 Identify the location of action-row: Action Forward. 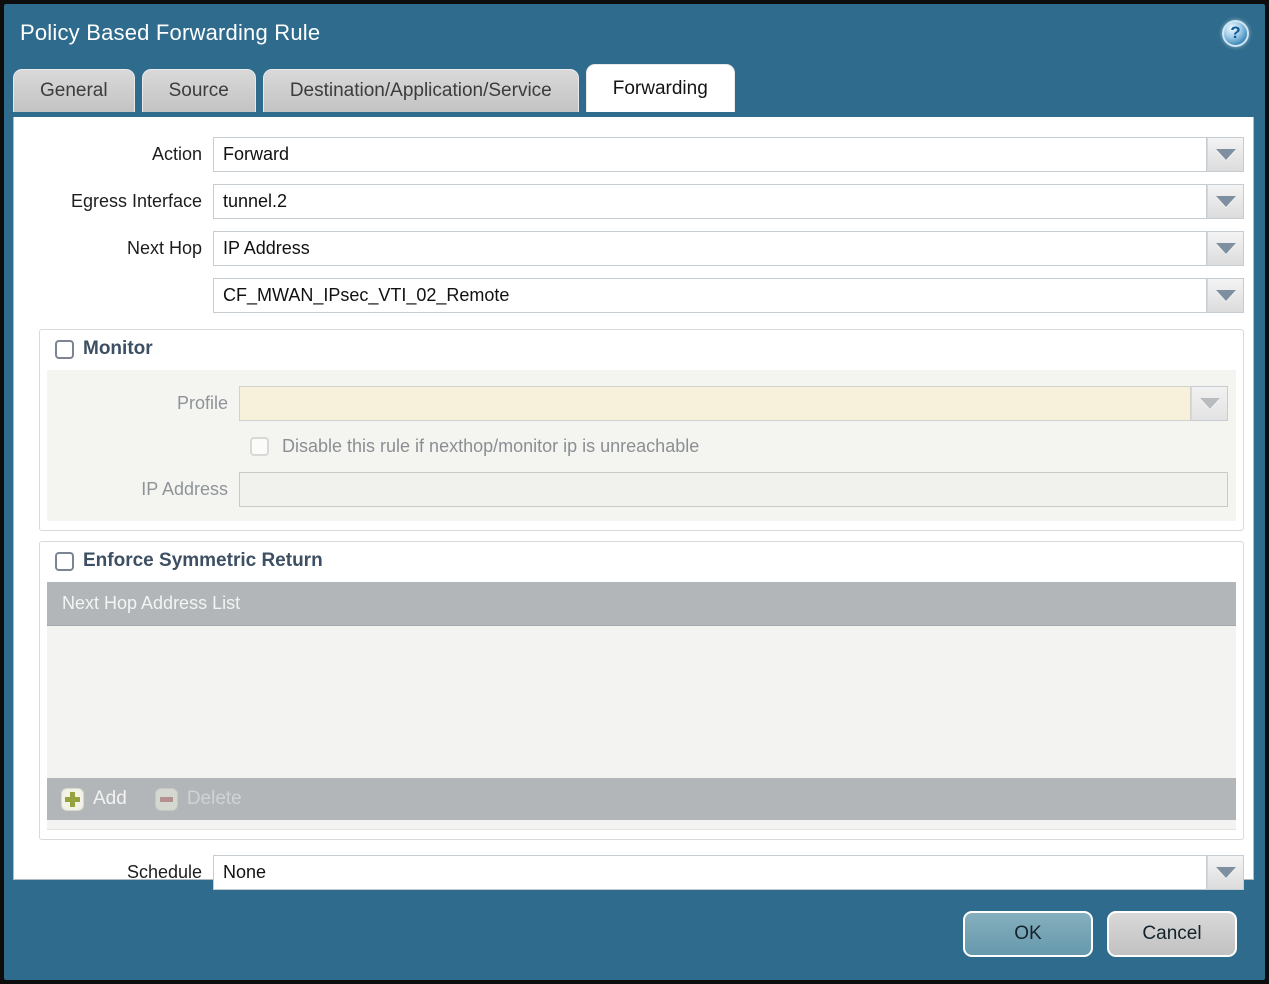
(629, 154).